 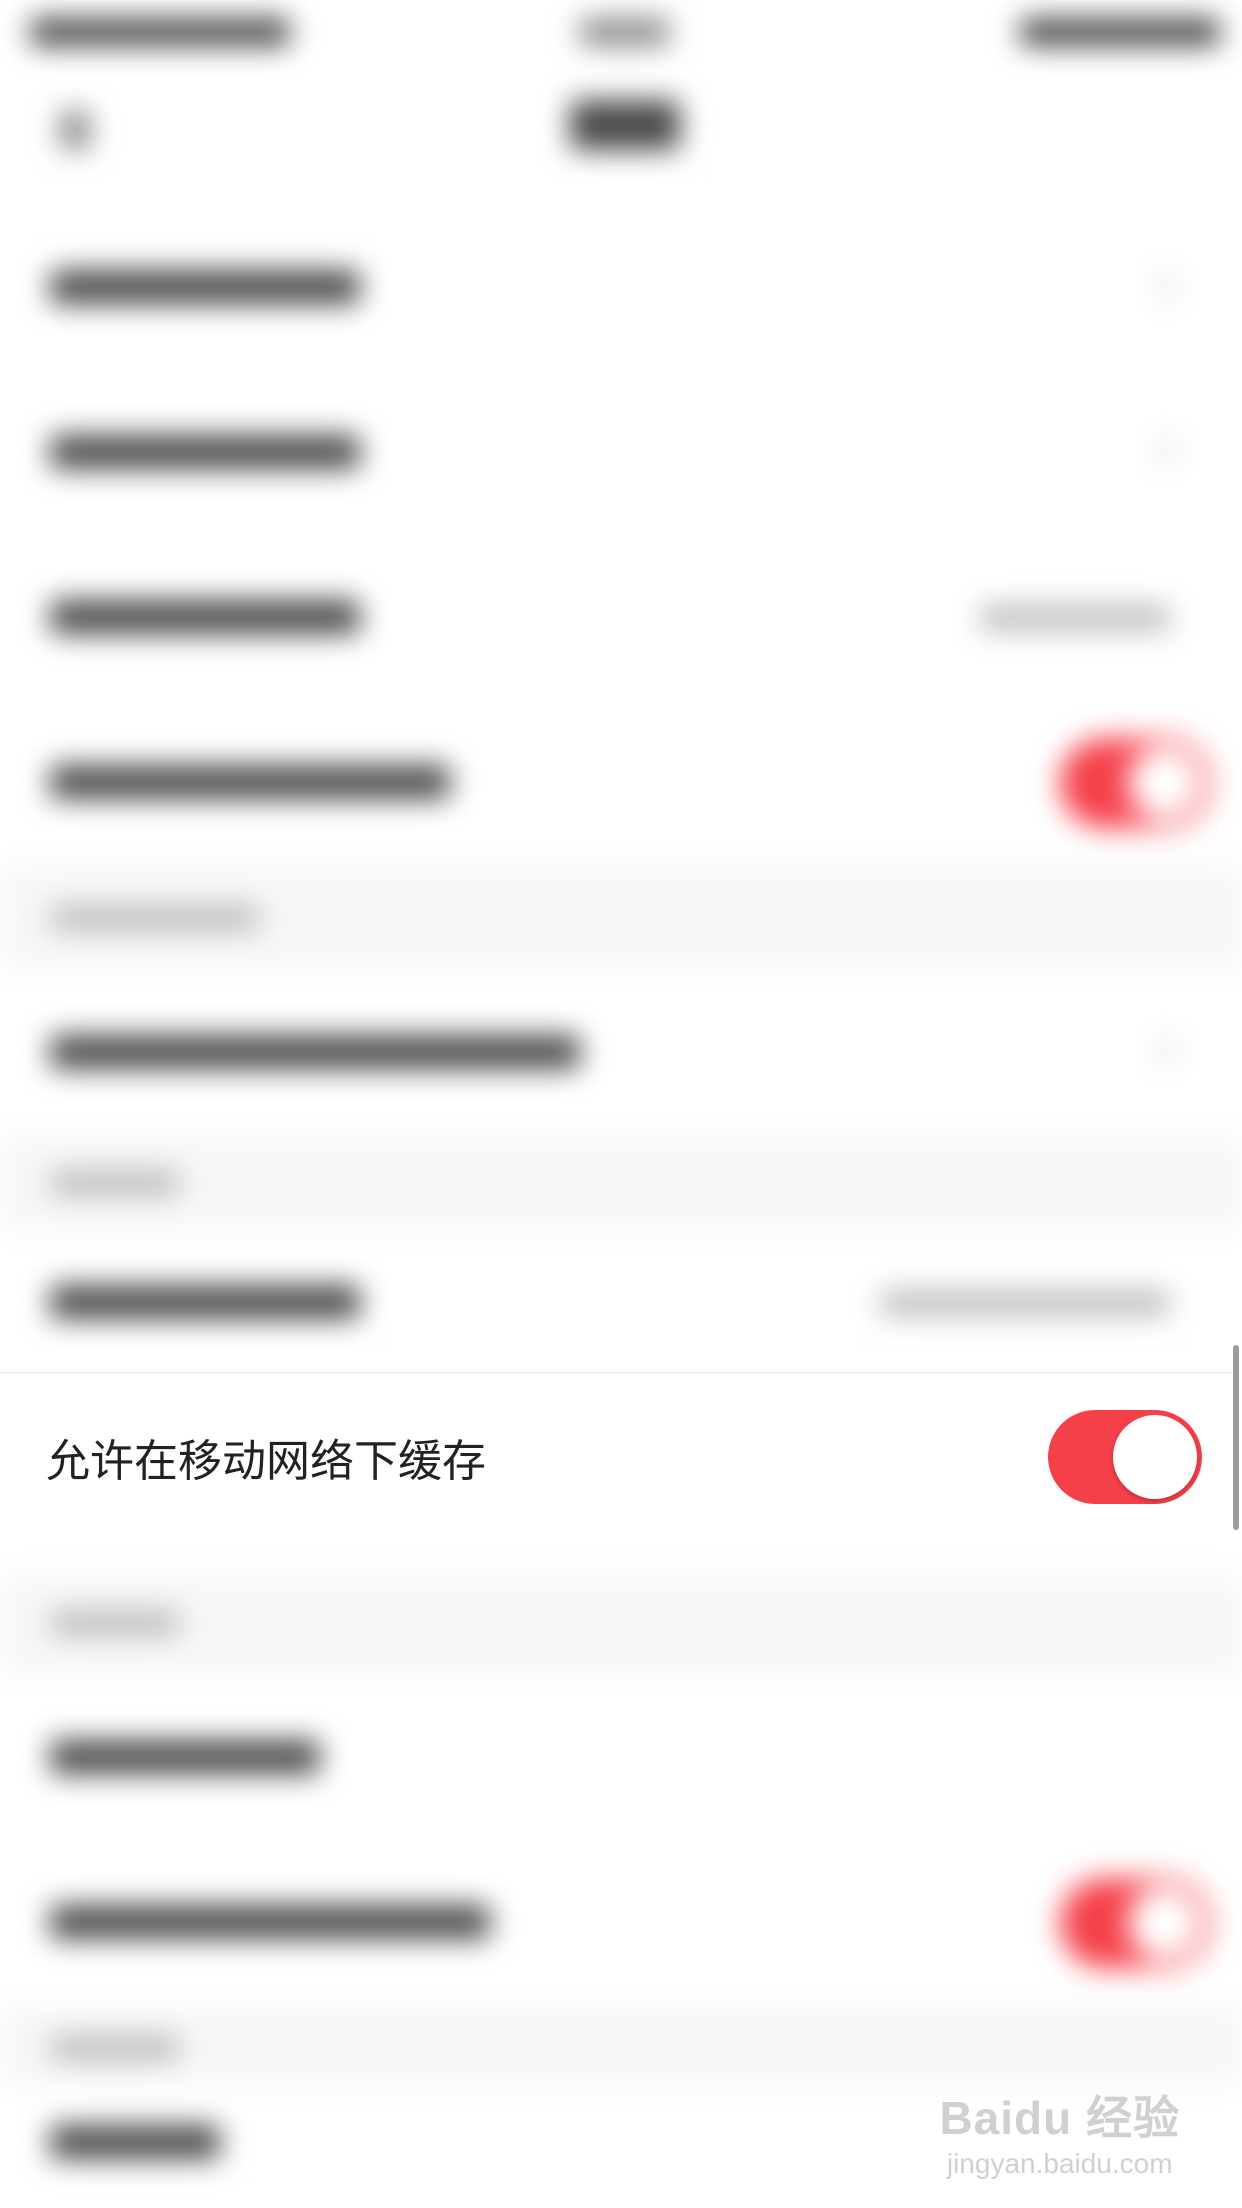 I want to click on mobile-network-cache-toggle, so click(x=1125, y=1457).